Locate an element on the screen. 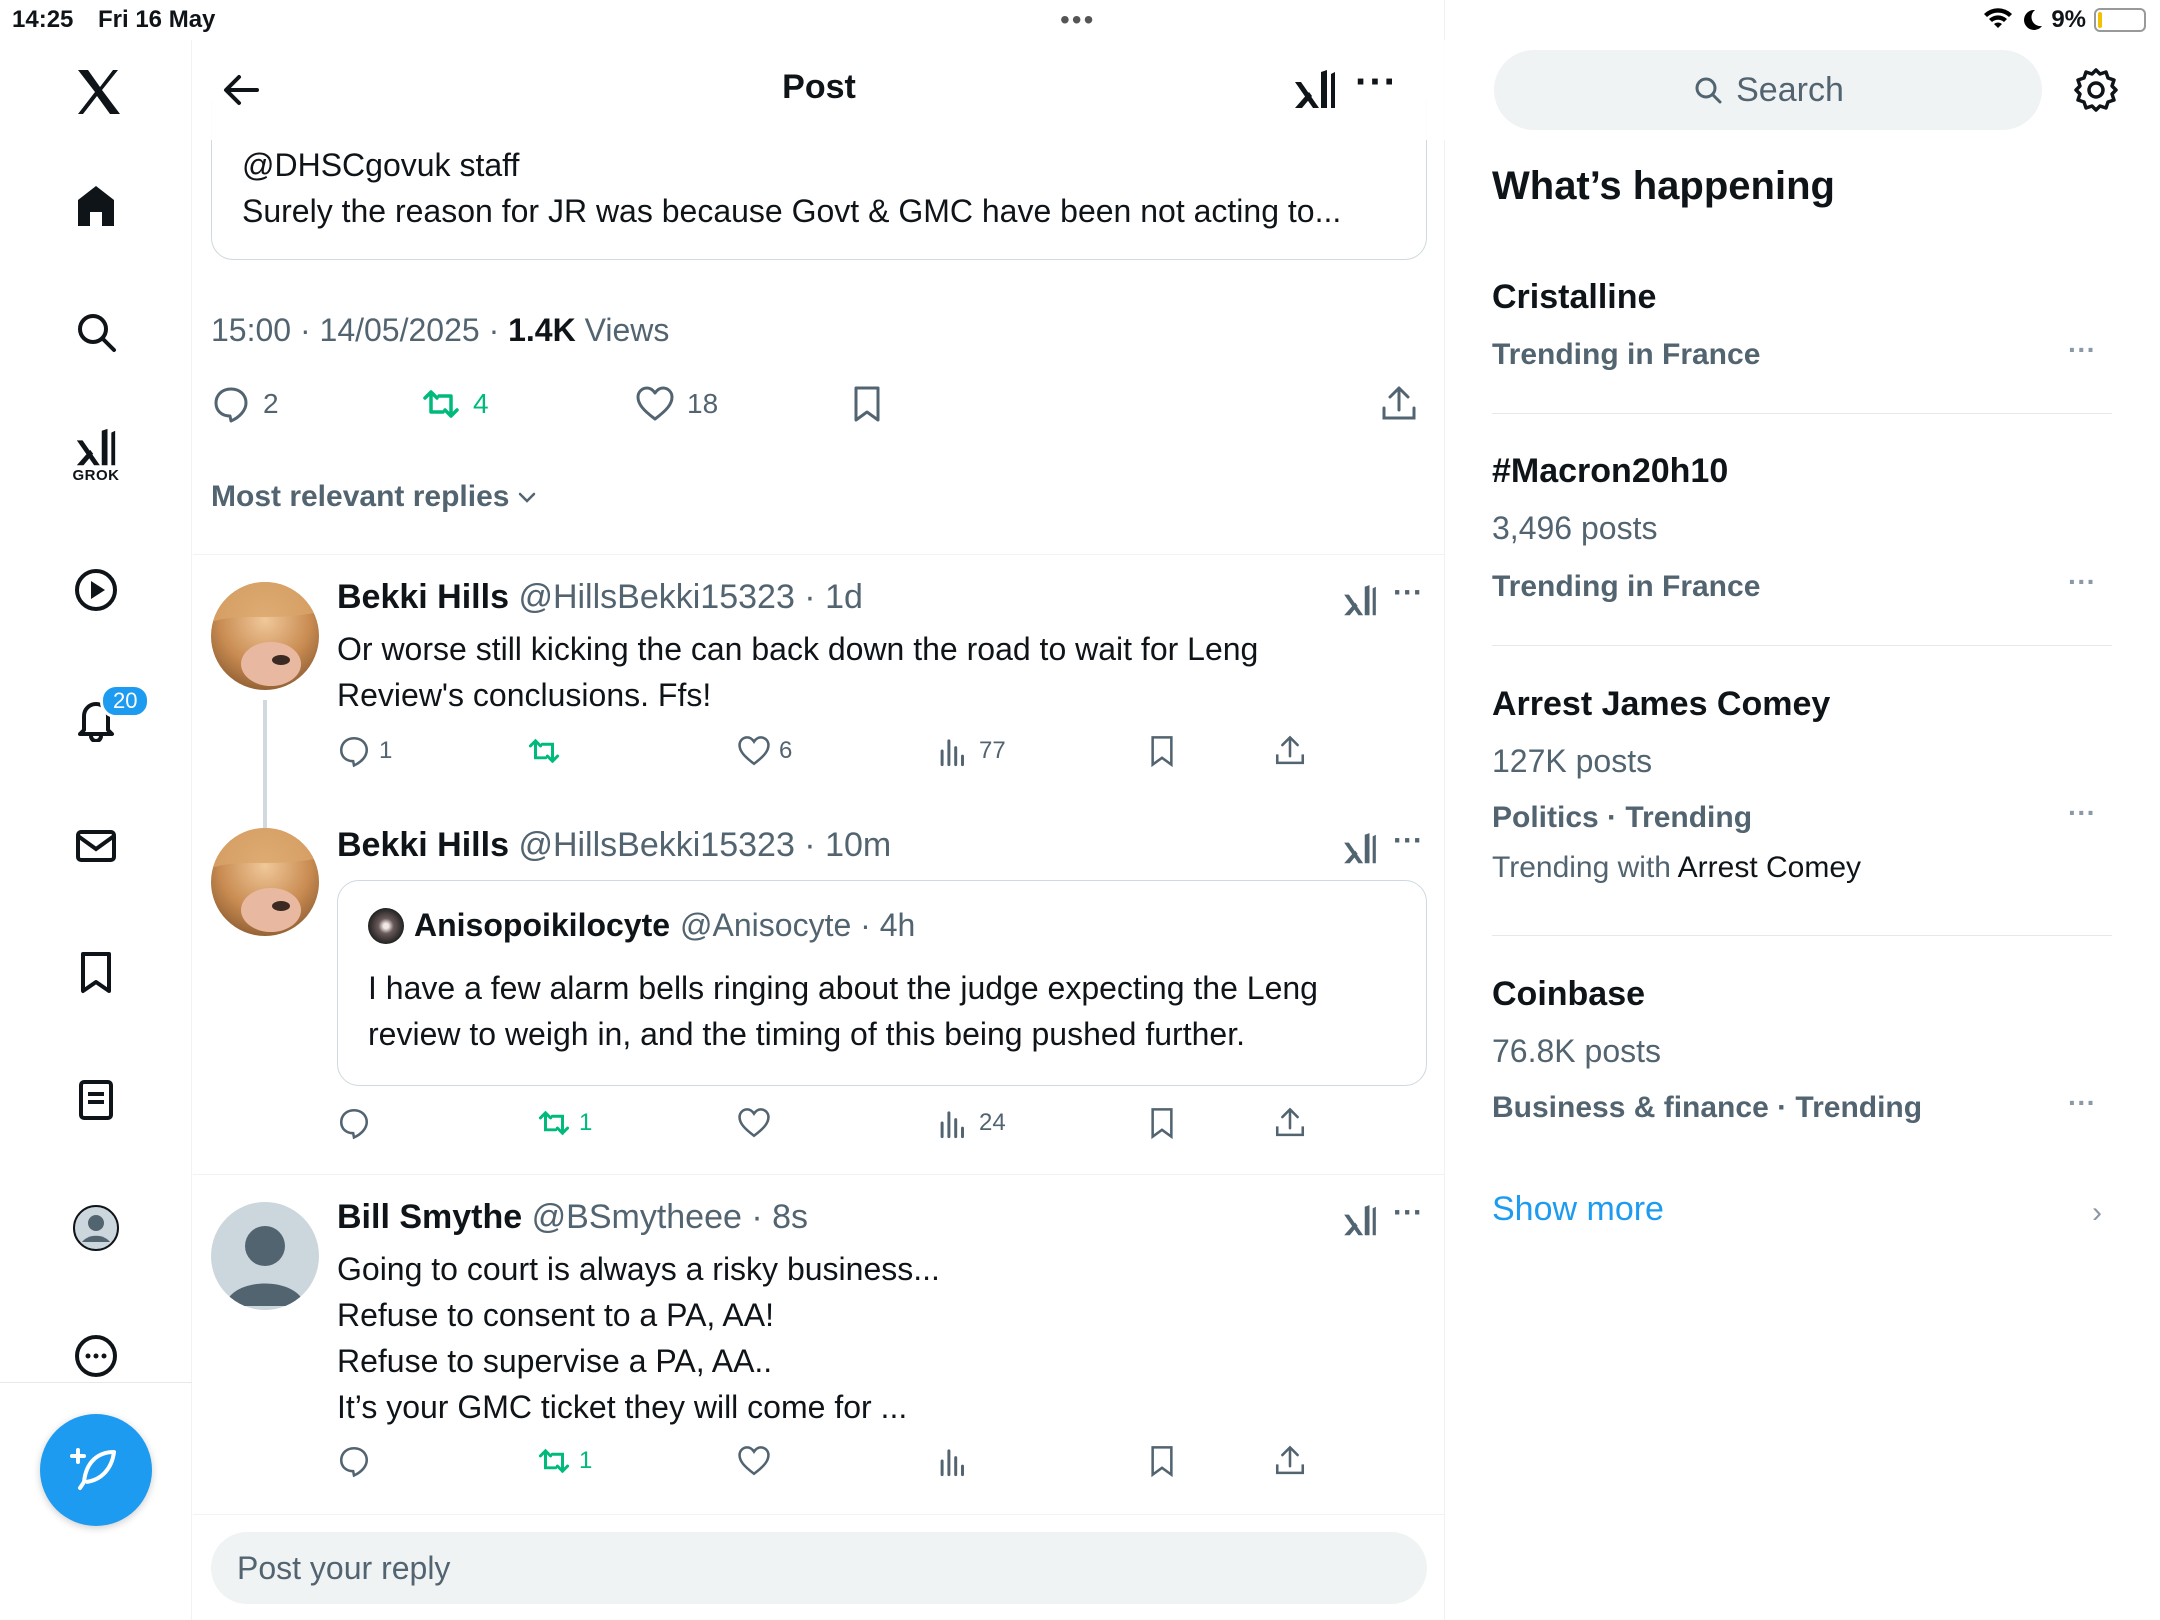 This screenshot has height=1620, width=2160. views-count: 1.4K is located at coordinates (542, 330).